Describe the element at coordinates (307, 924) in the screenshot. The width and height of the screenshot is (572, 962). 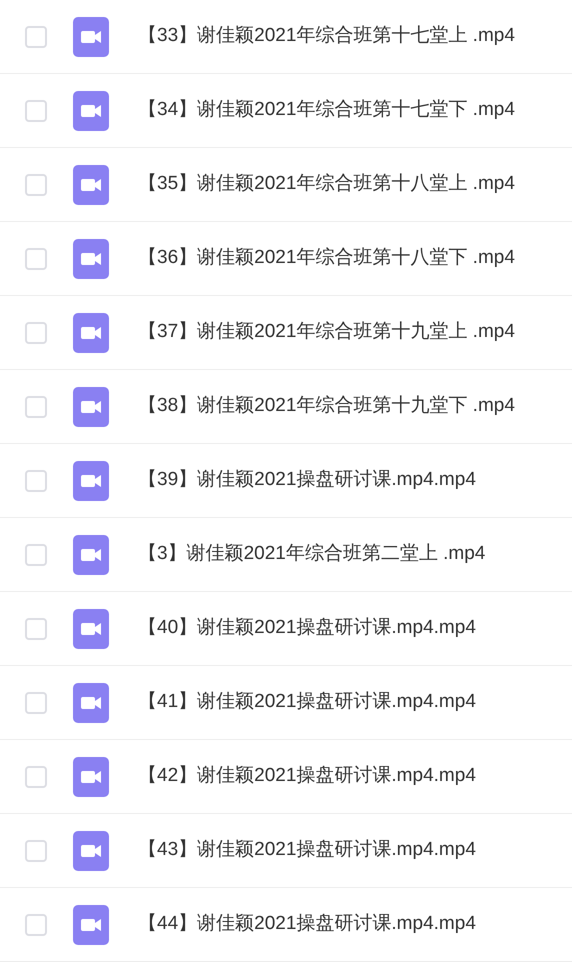
I see `file-name: 【44】谢佳颖2021操盘研讨课.mp4.mp4` at that location.